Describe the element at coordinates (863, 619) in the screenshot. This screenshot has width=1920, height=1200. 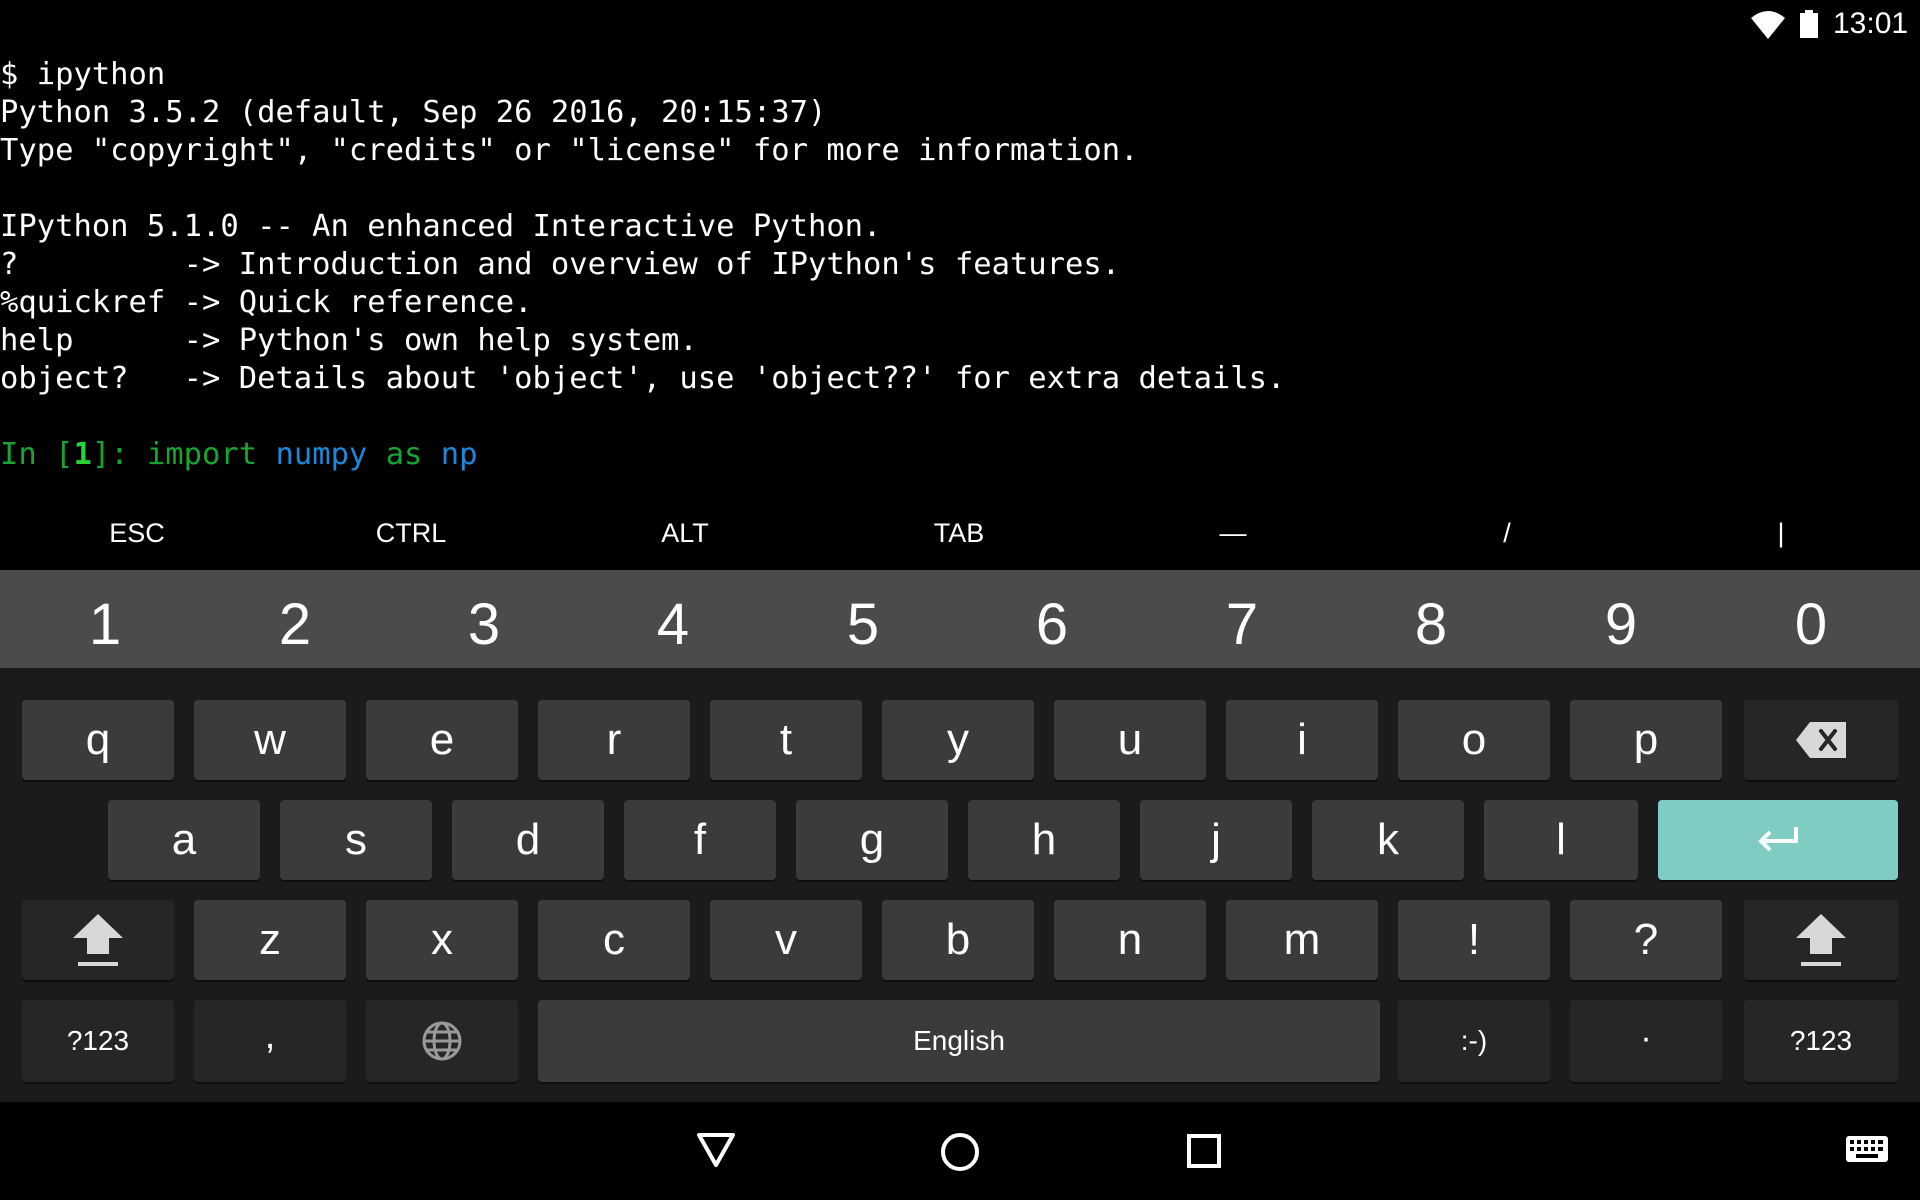
I see `key-5: 5` at that location.